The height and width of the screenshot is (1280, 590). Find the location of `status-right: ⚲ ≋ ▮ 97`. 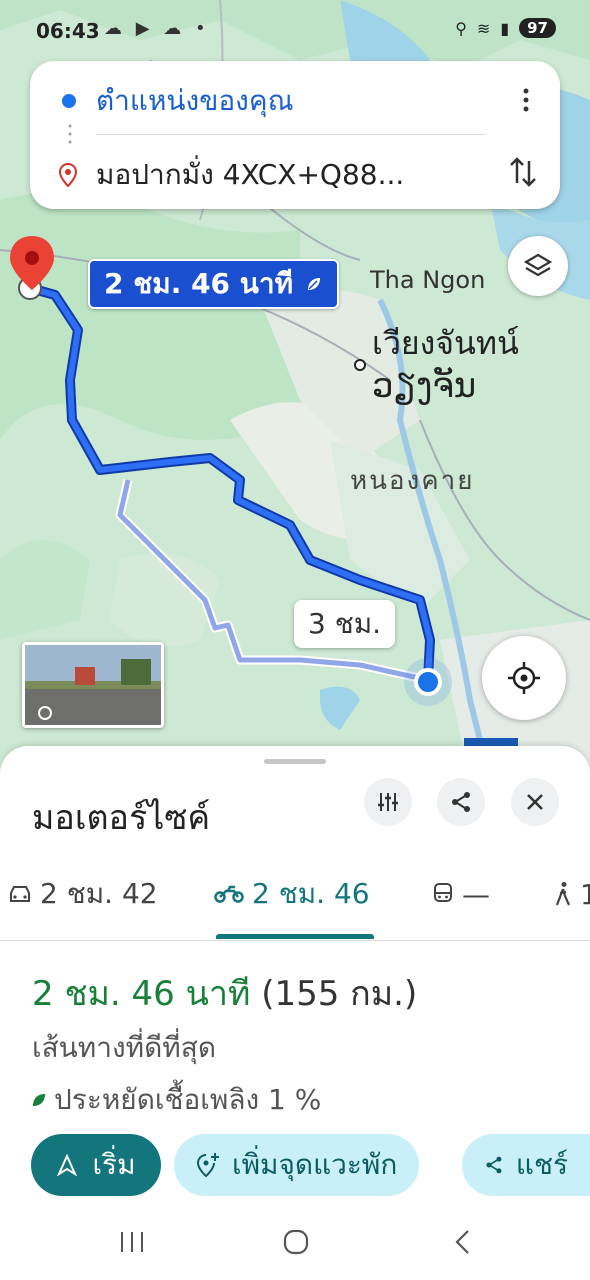

status-right: ⚲ ≋ ▮ 97 is located at coordinates (505, 28).